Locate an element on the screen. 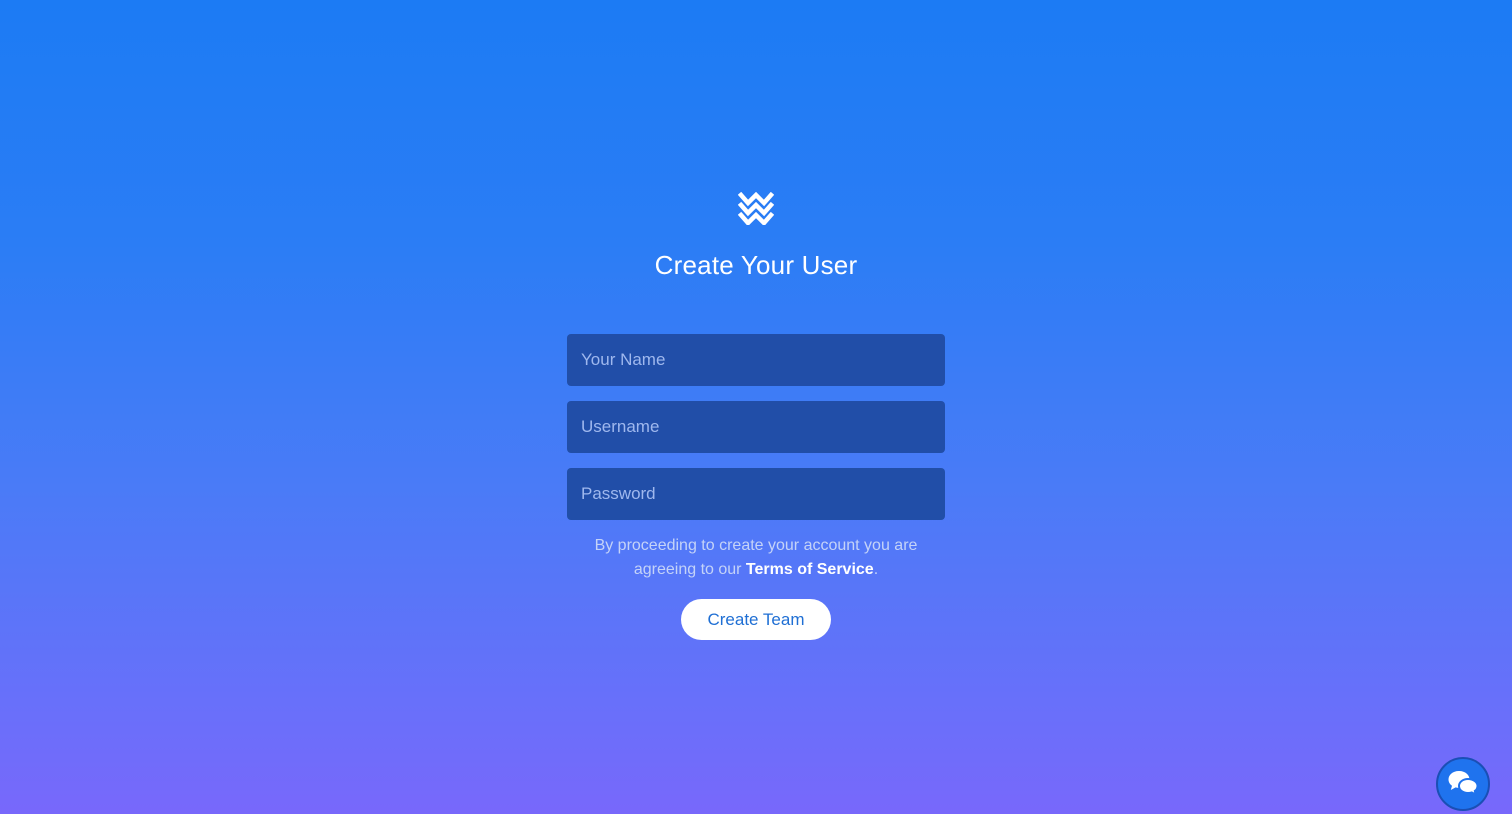 This screenshot has width=1512, height=814. create-team-button: Create Team is located at coordinates (756, 619).